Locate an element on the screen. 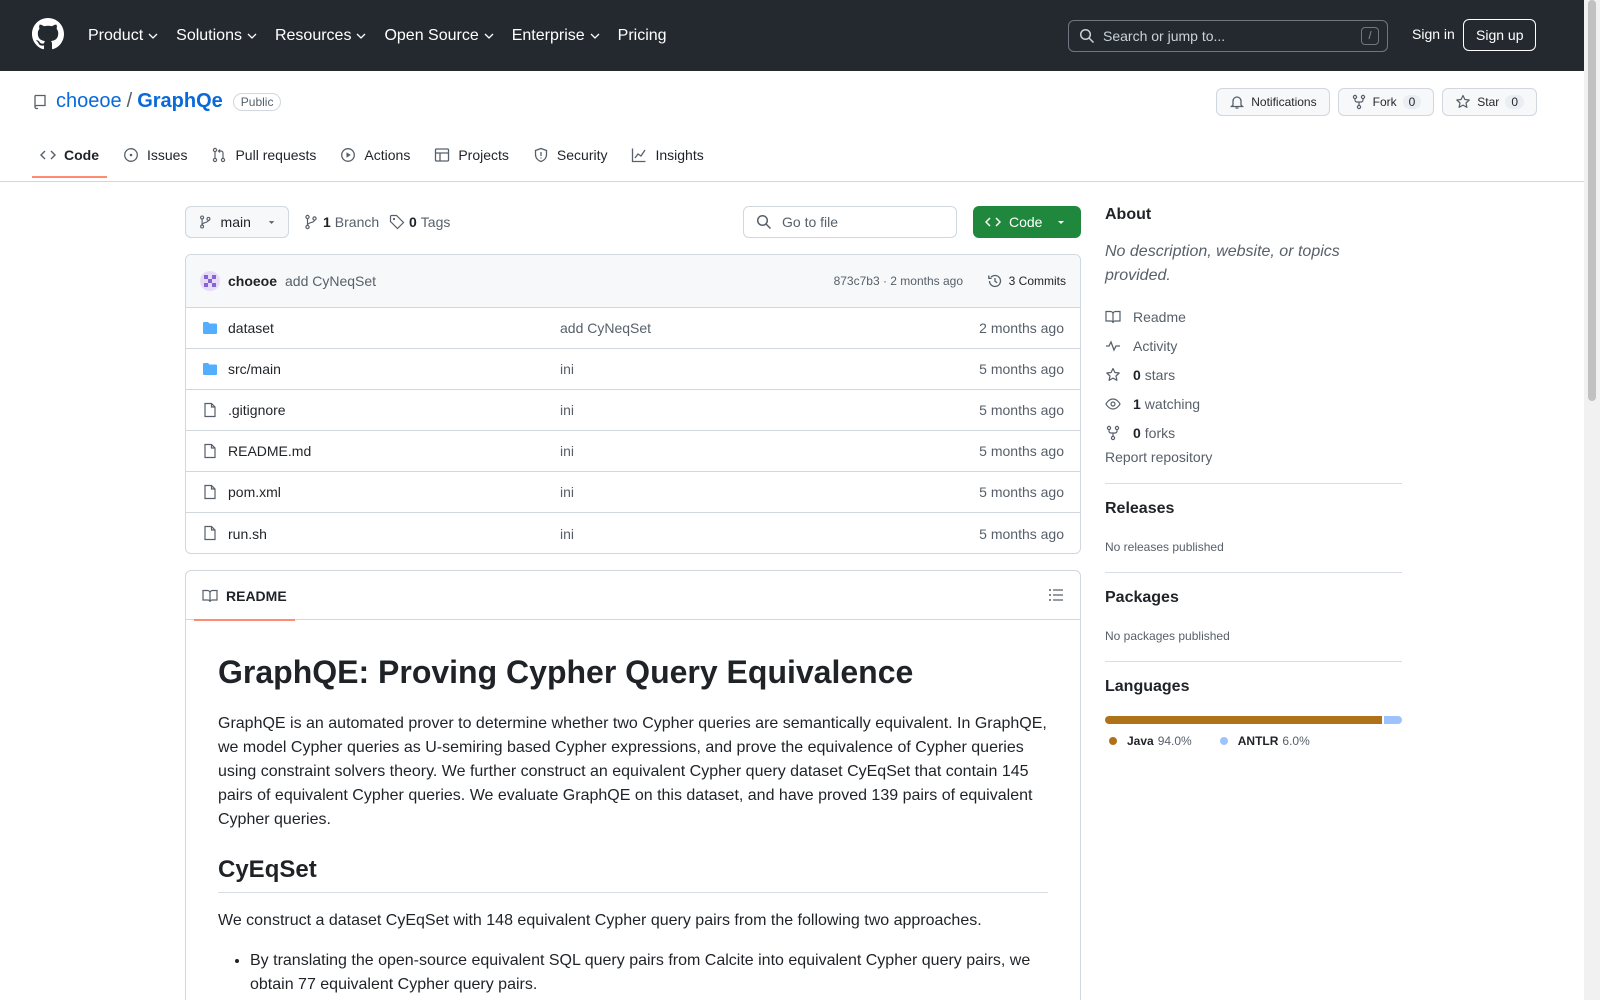 The image size is (1600, 1000). branch-selector-button: main is located at coordinates (237, 222).